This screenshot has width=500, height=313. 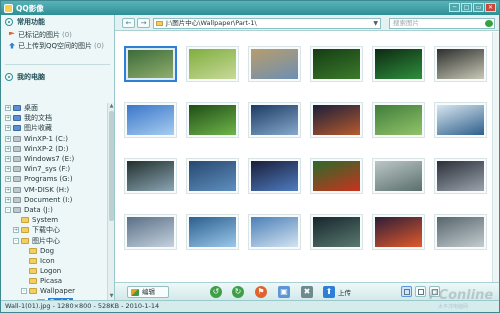 What do you see at coordinates (53, 240) in the screenshot?
I see `tree-node: - 图片中心` at bounding box center [53, 240].